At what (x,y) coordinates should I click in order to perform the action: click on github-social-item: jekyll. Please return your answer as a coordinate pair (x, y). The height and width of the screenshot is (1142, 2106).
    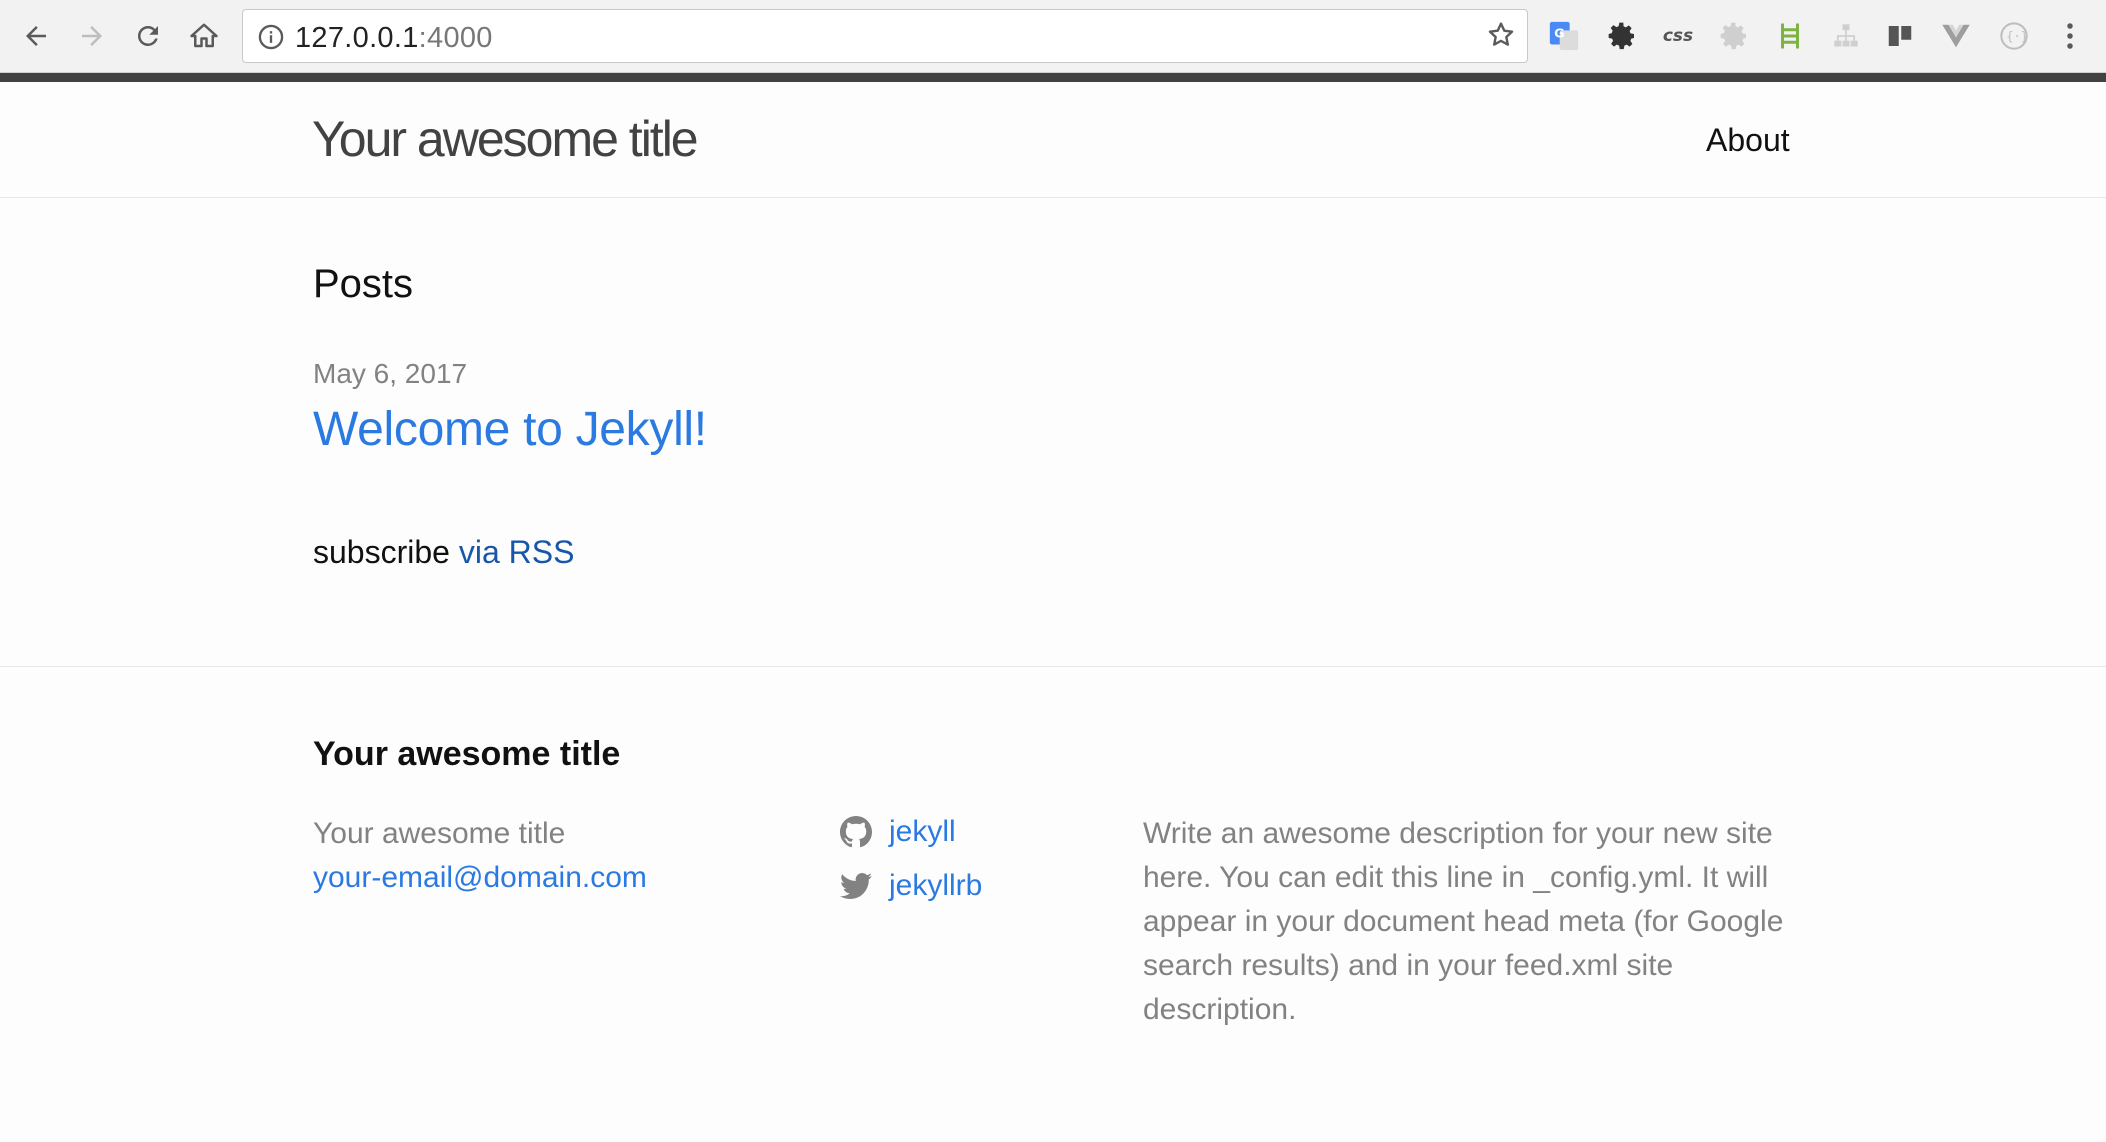
    Looking at the image, I should click on (898, 832).